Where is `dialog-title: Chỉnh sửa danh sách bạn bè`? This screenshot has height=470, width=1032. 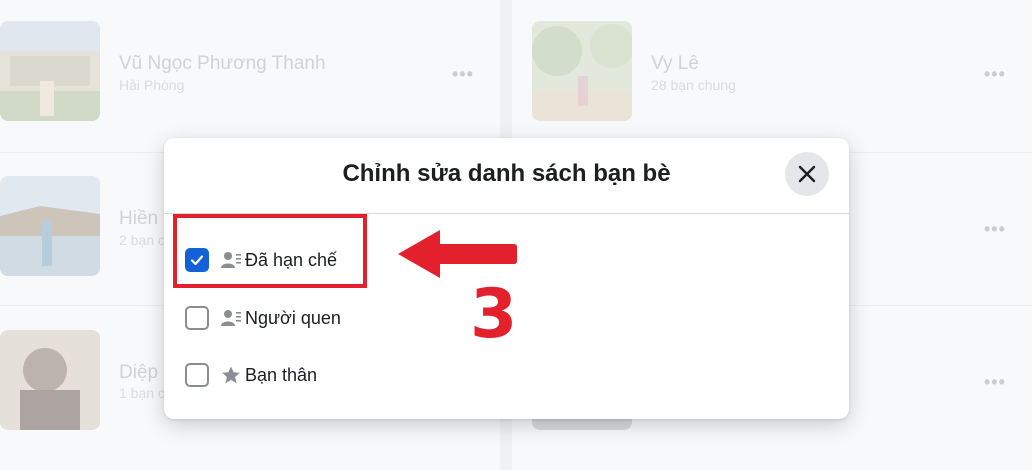
dialog-title: Chỉnh sửa danh sách bạn bè is located at coordinates (506, 173).